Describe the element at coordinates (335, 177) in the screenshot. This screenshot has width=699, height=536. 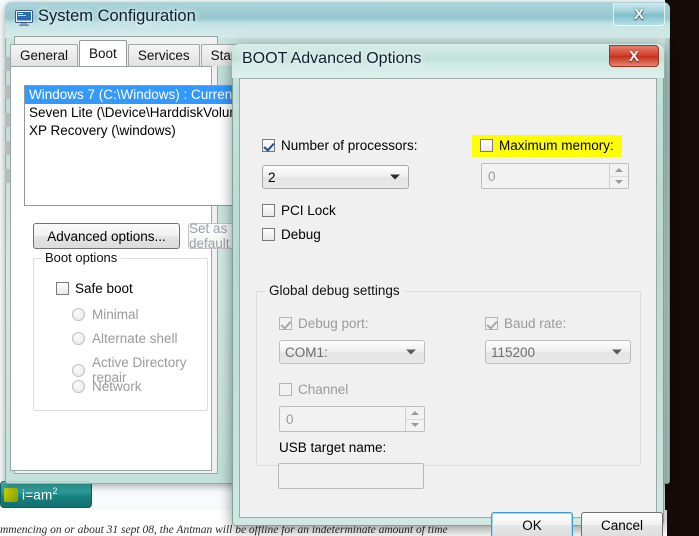
I see `number-of-processors-dropdown: 2` at that location.